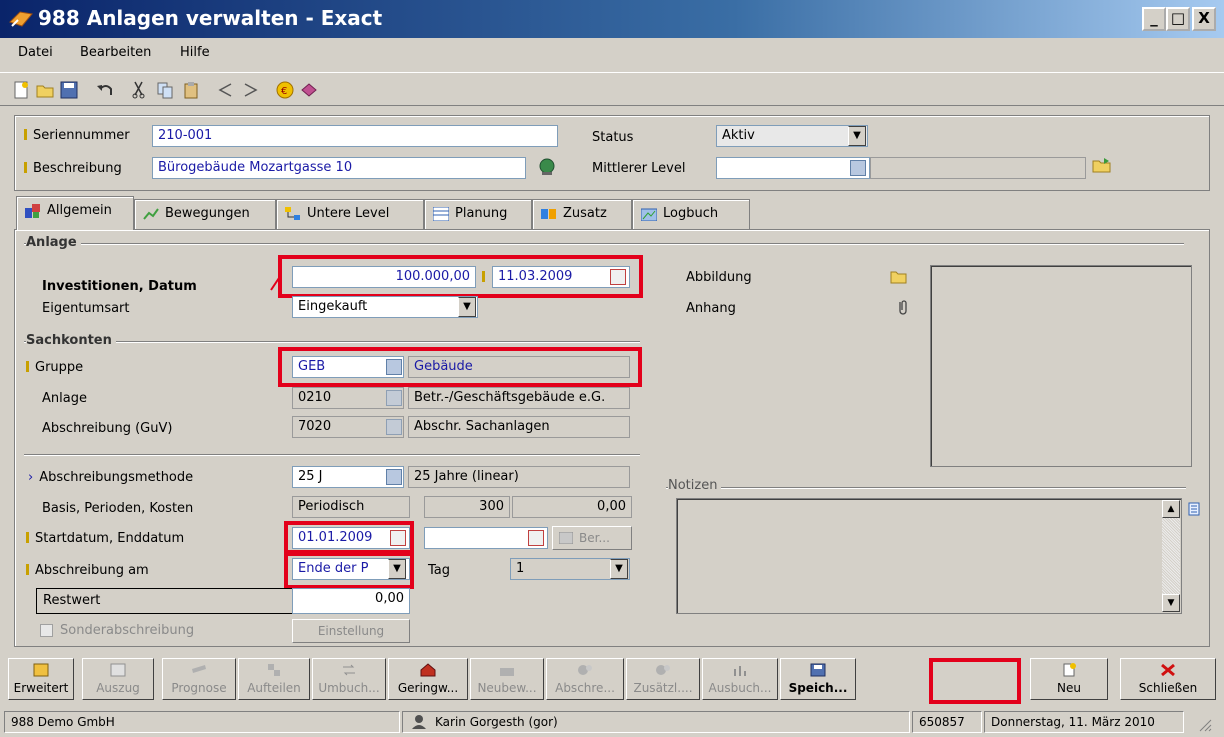 This screenshot has height=737, width=1224. I want to click on dates-label: Startdatum, Enddatum, so click(105, 538).